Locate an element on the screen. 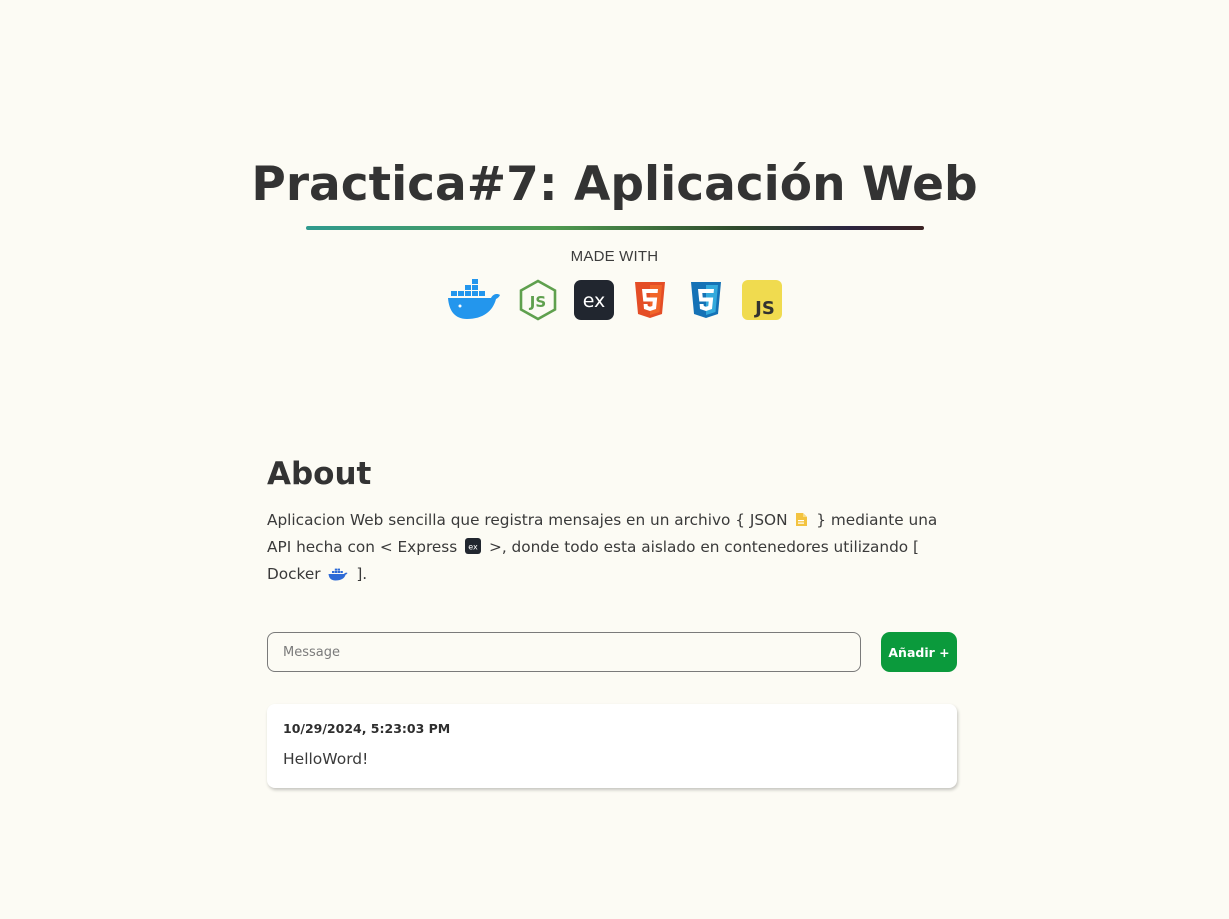 The image size is (1229, 919). express-small-icon: ex is located at coordinates (473, 549).